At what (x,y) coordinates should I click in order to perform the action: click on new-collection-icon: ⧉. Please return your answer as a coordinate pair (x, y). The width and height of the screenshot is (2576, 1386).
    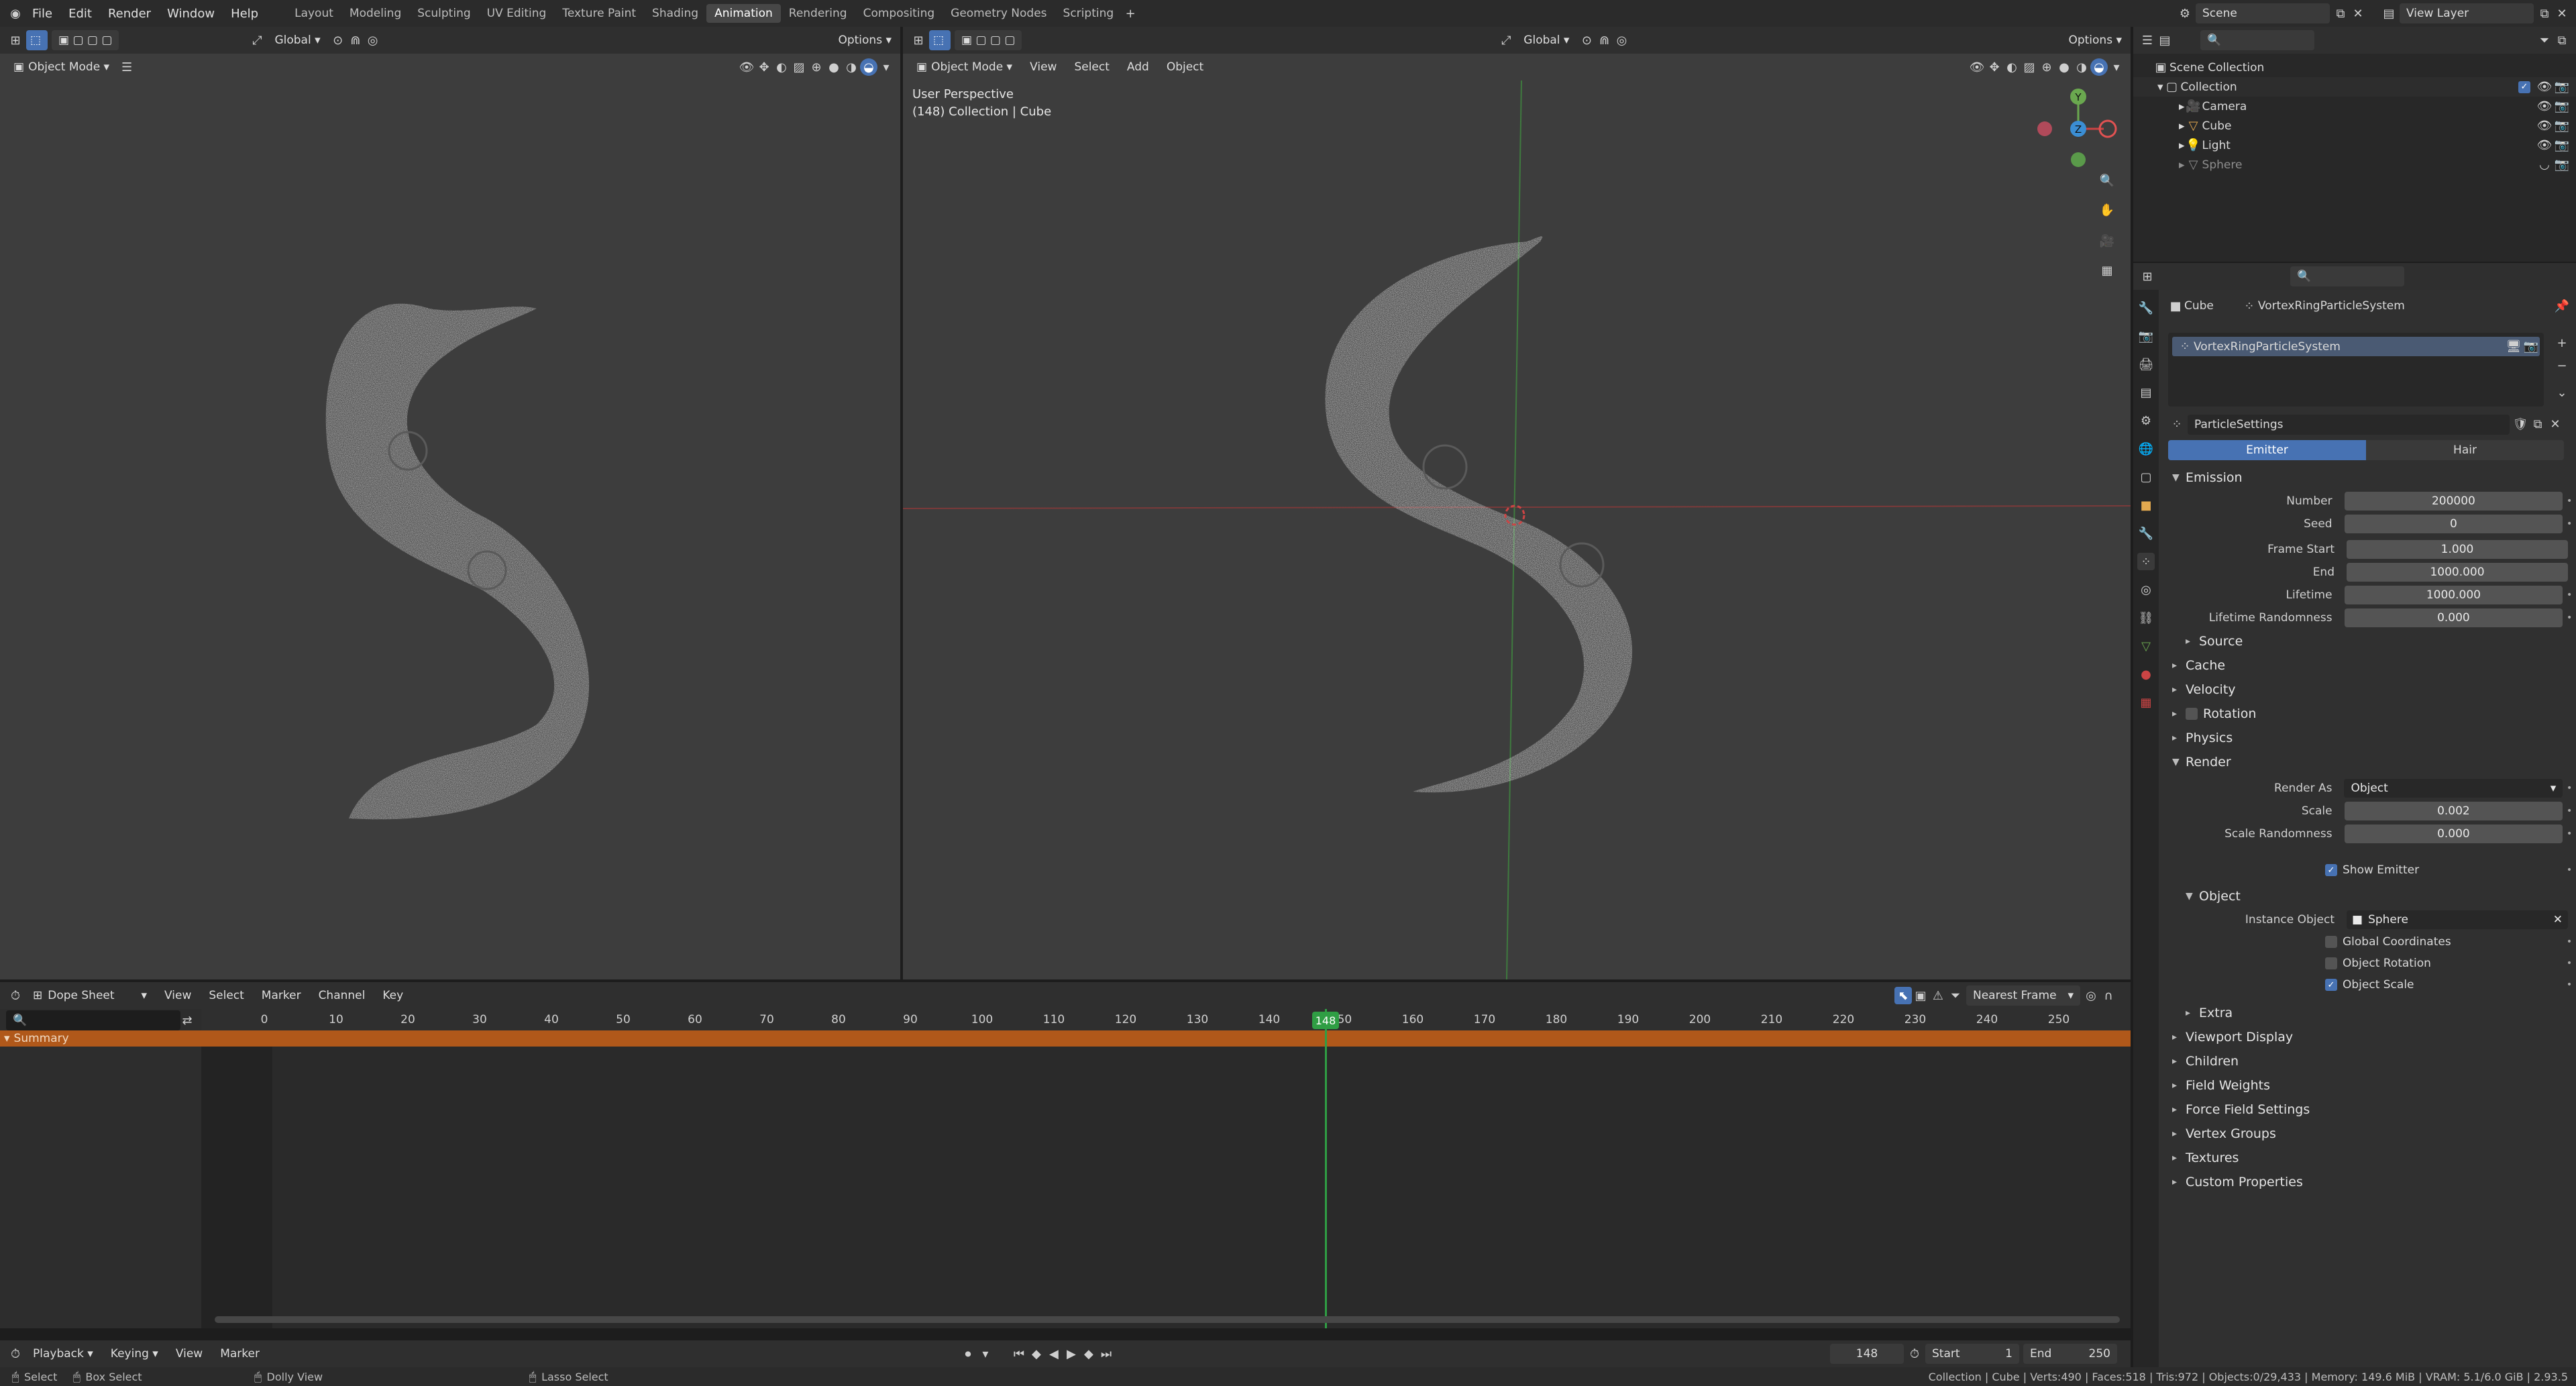
    Looking at the image, I should click on (2562, 40).